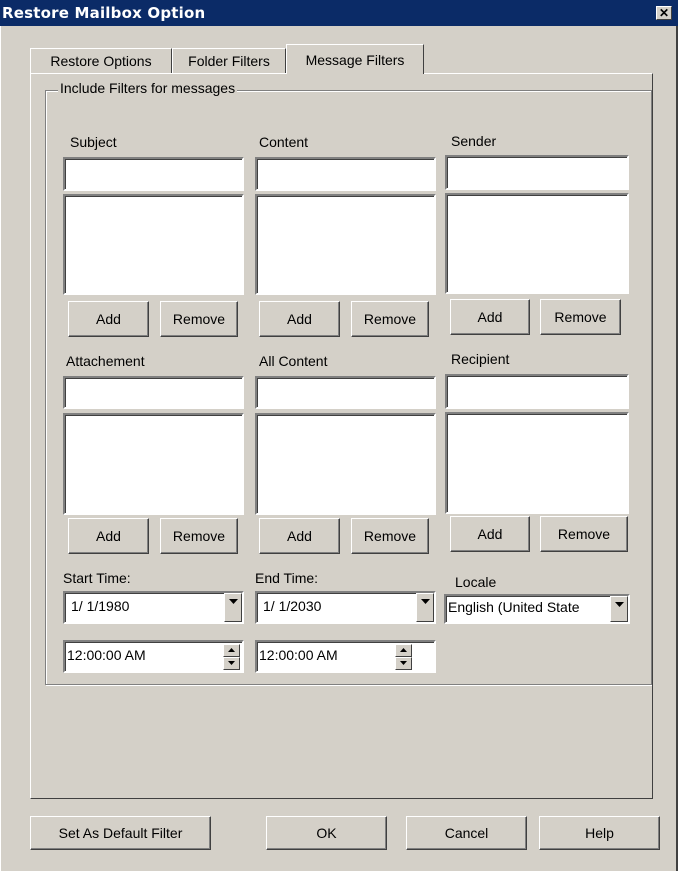 Image resolution: width=678 pixels, height=871 pixels. What do you see at coordinates (664, 13) in the screenshot?
I see `close-icon: ✕` at bounding box center [664, 13].